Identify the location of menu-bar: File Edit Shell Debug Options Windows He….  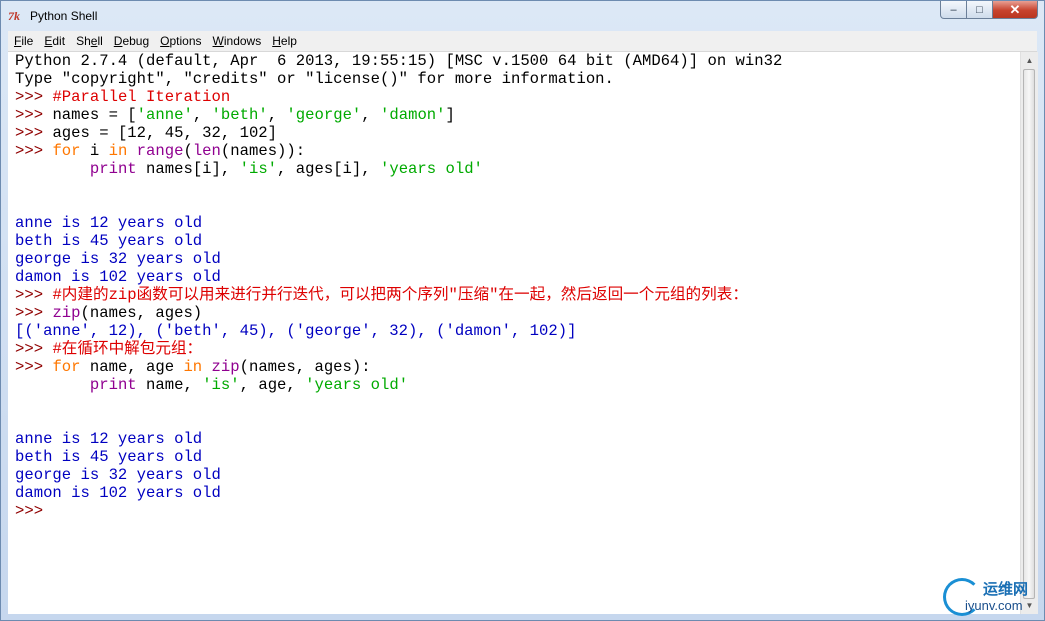
(522, 41).